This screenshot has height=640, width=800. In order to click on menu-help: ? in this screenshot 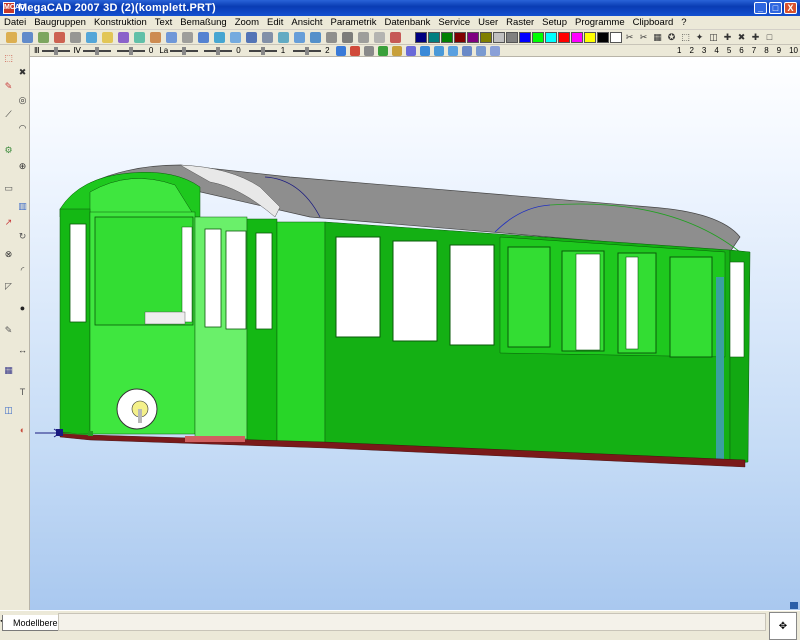, I will do `click(683, 22)`.